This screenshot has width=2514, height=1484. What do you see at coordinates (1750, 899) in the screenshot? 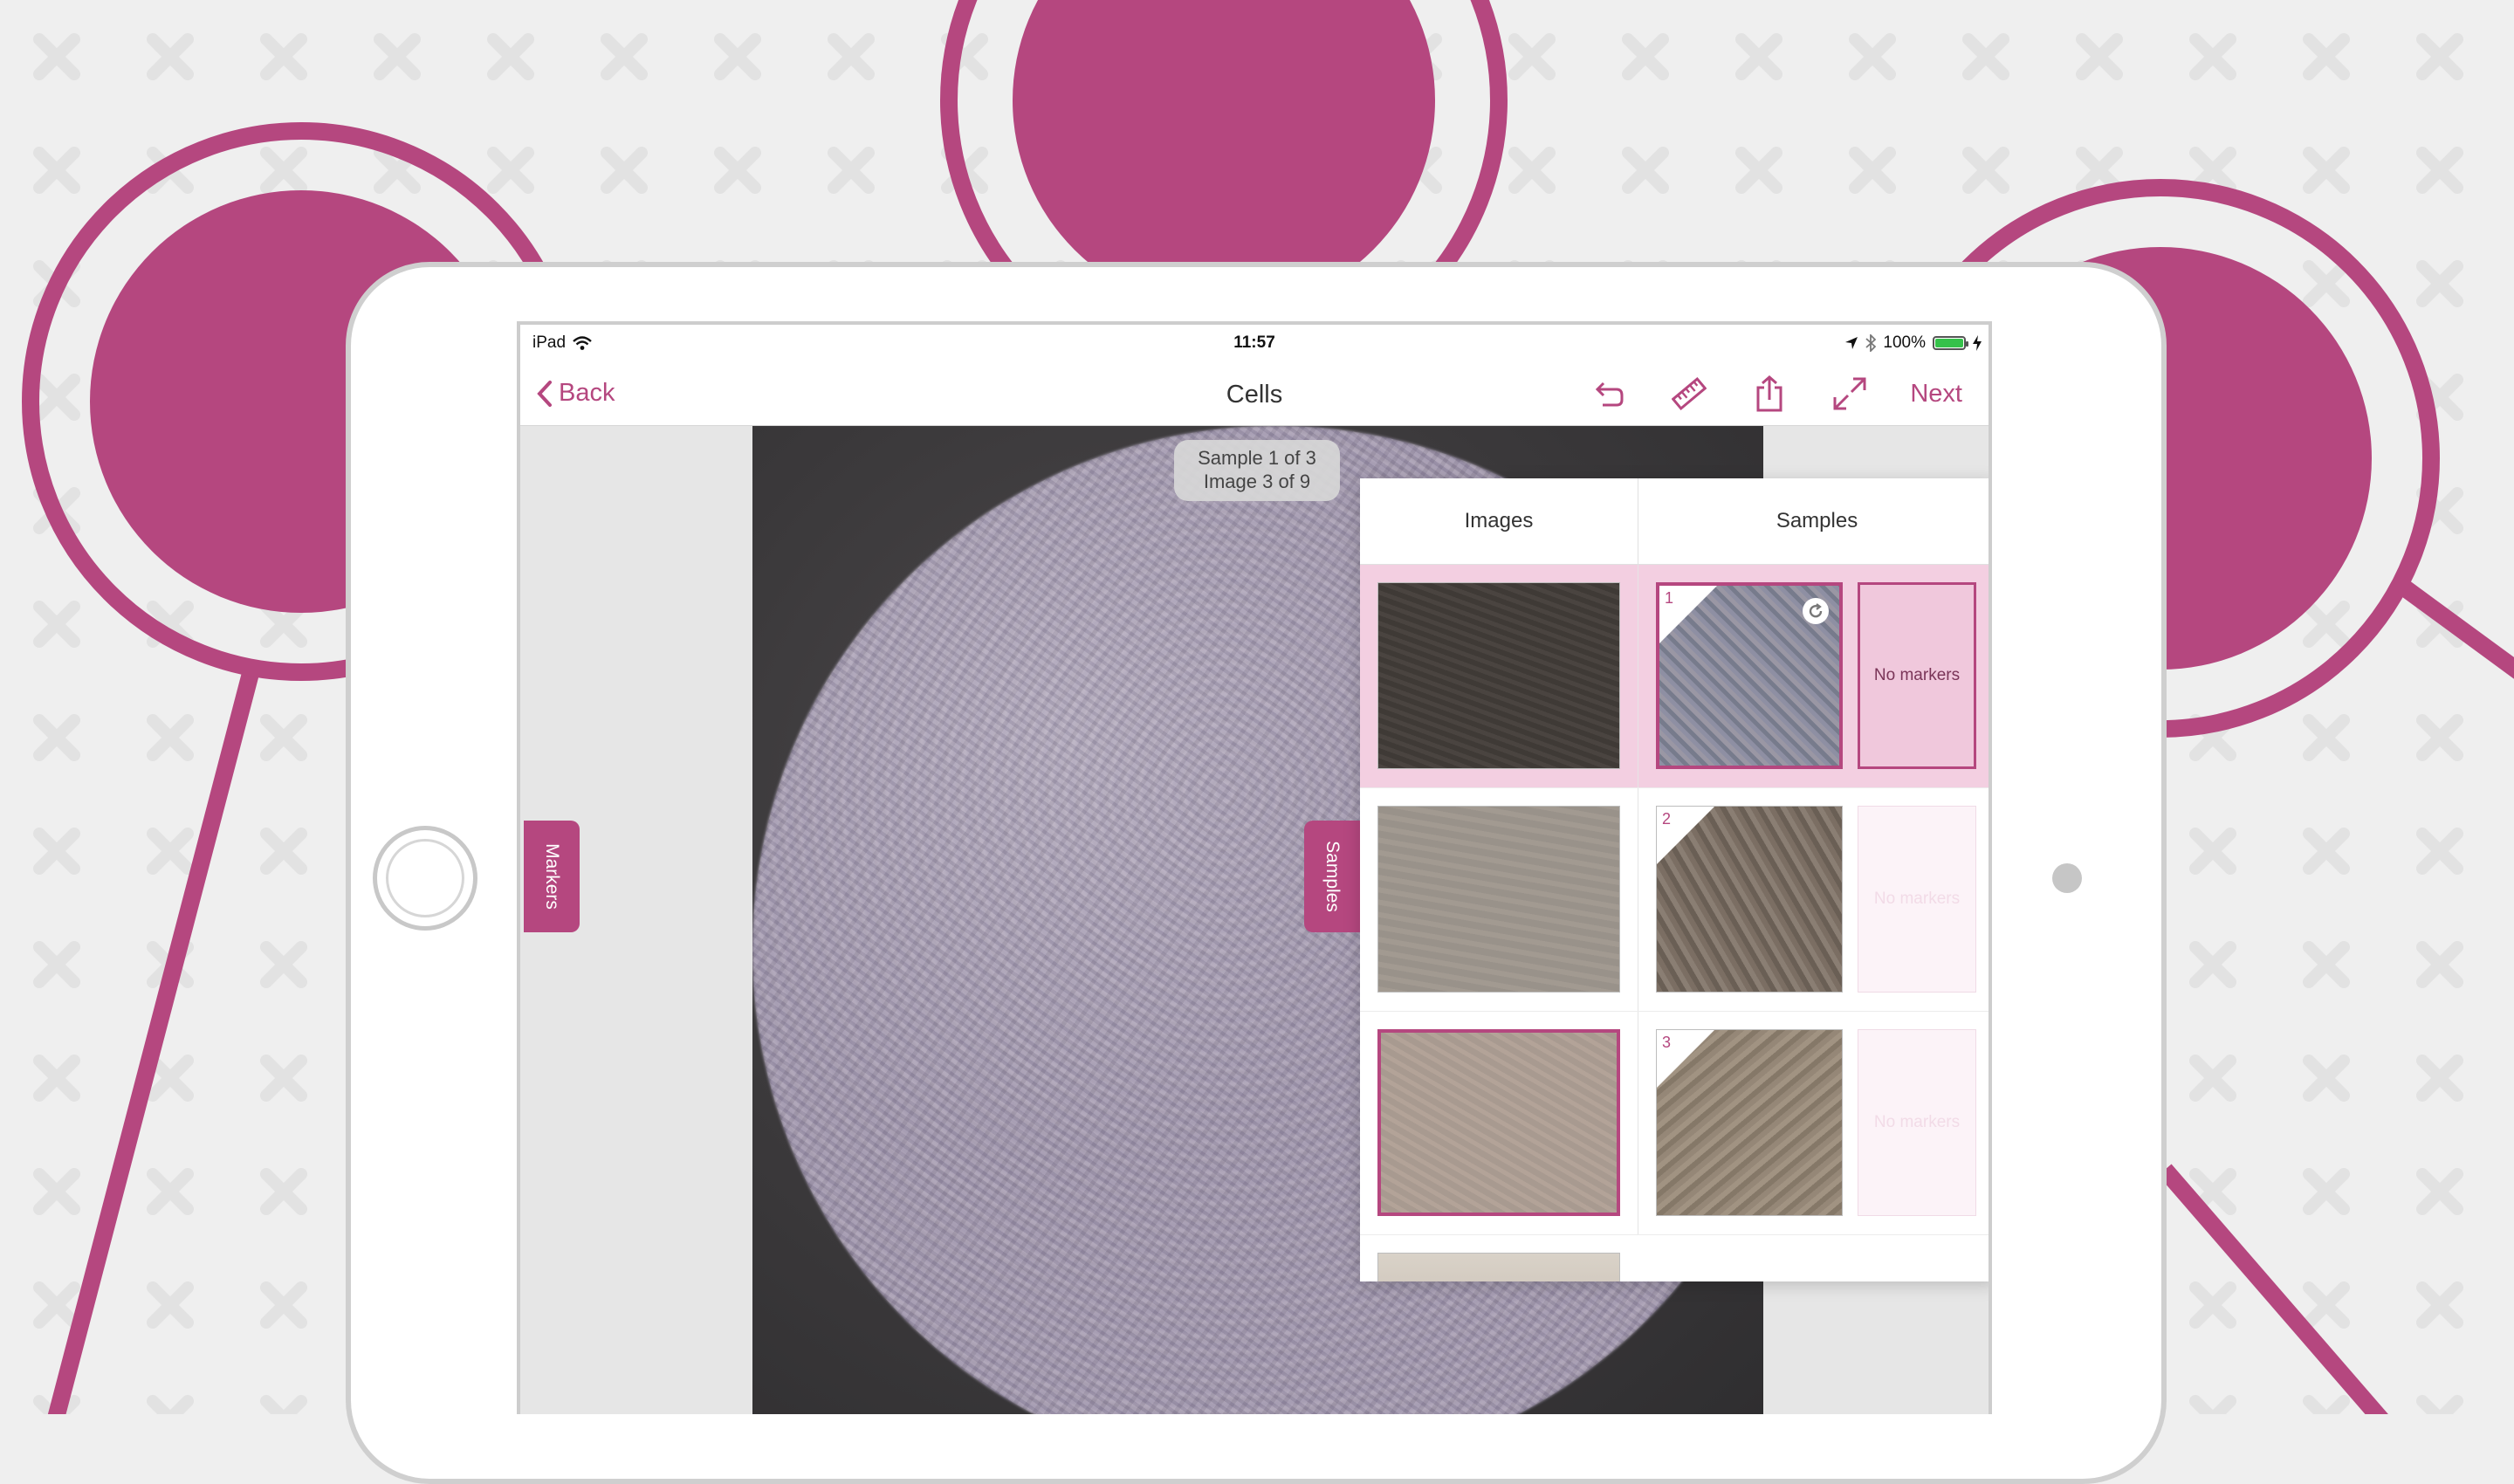
I see `sample-thumbnail: 2` at bounding box center [1750, 899].